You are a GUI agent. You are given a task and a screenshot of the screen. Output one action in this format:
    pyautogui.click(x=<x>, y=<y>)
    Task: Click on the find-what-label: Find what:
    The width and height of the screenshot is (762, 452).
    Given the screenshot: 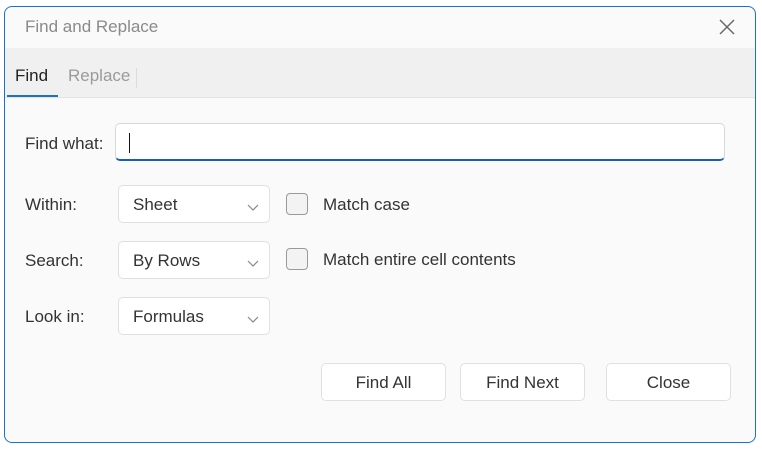 What is the action you would take?
    pyautogui.click(x=64, y=143)
    